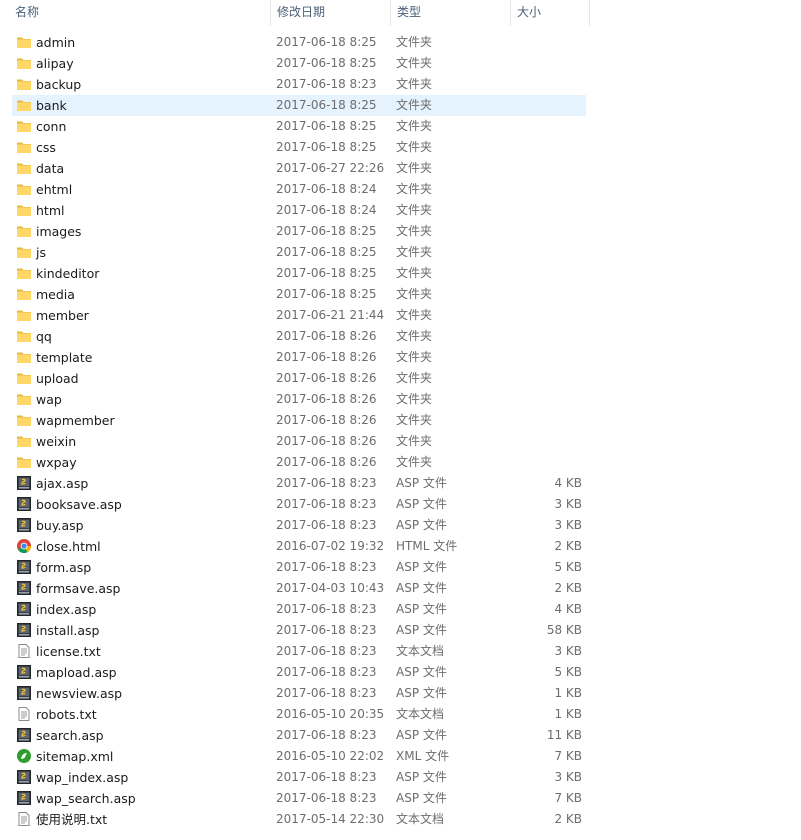 This screenshot has height=840, width=801. I want to click on file-name: formsave.asp, so click(78, 588).